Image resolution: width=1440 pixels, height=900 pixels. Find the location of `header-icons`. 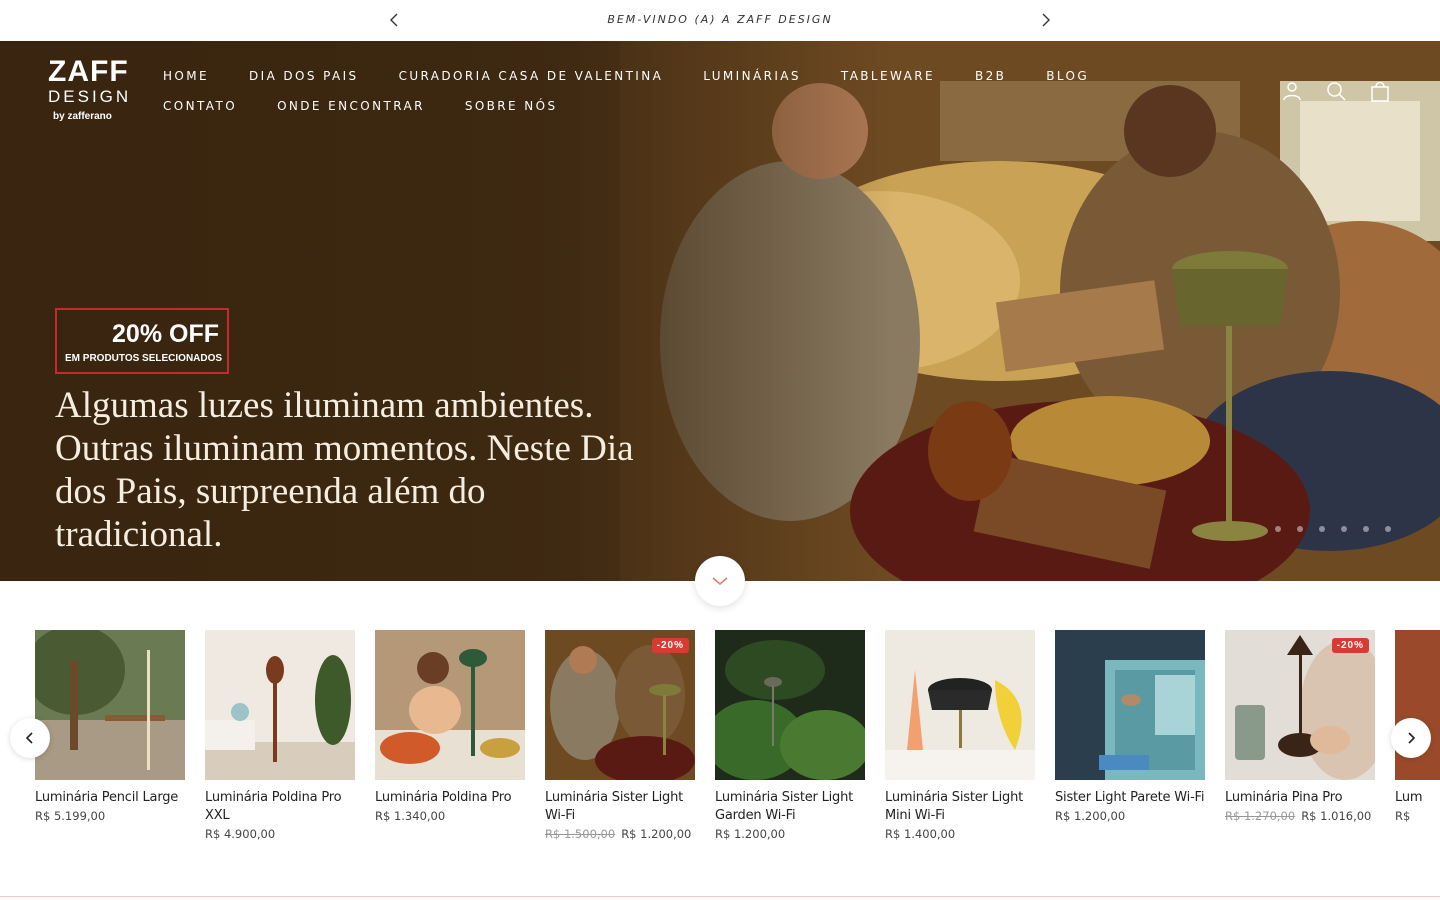

header-icons is located at coordinates (1336, 91).